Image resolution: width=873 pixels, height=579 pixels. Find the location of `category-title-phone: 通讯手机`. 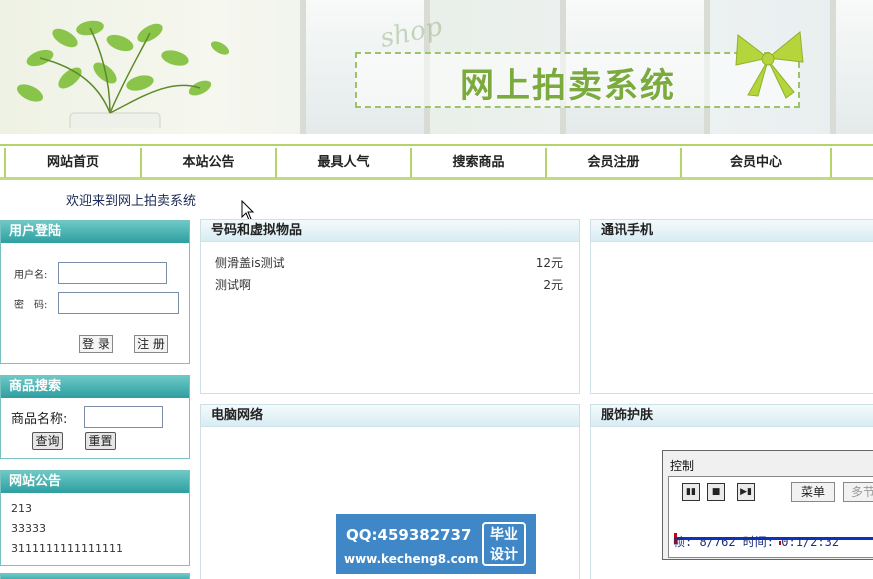

category-title-phone: 通讯手机 is located at coordinates (732, 231).